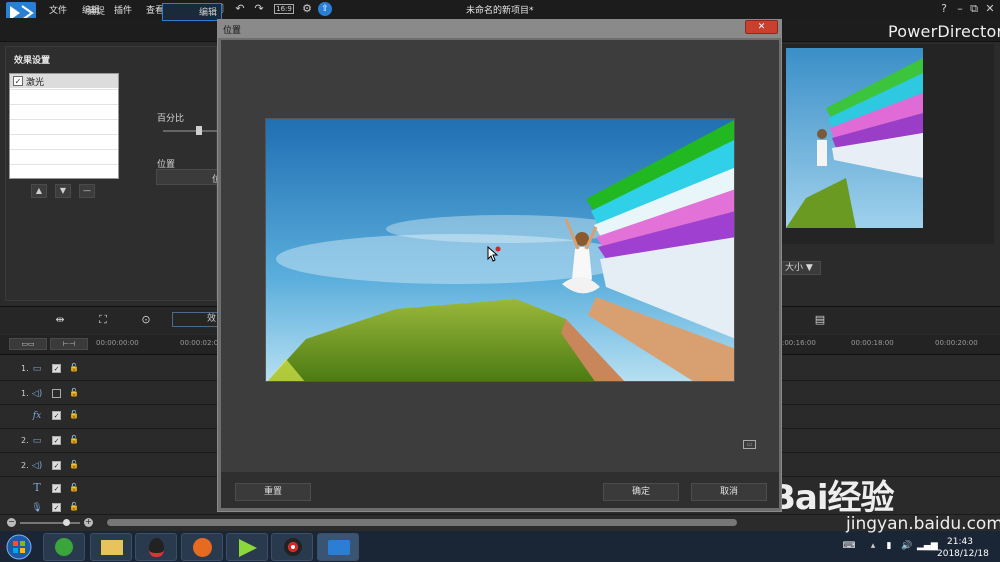 The image size is (1000, 562). Describe the element at coordinates (64, 126) in the screenshot. I see `effect-list` at that location.